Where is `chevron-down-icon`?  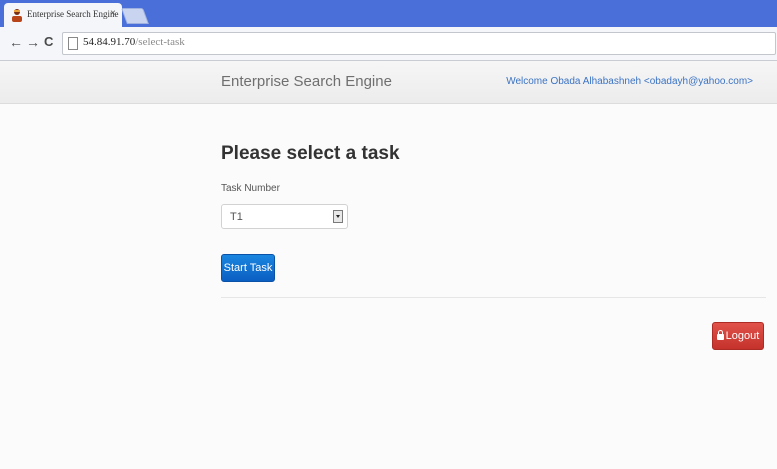
chevron-down-icon is located at coordinates (338, 216).